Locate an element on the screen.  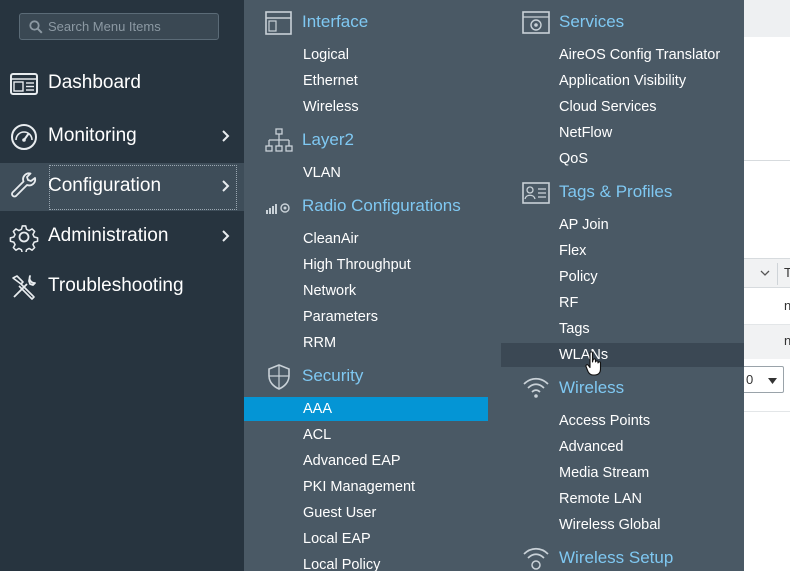
shield-icon is located at coordinates (279, 377).